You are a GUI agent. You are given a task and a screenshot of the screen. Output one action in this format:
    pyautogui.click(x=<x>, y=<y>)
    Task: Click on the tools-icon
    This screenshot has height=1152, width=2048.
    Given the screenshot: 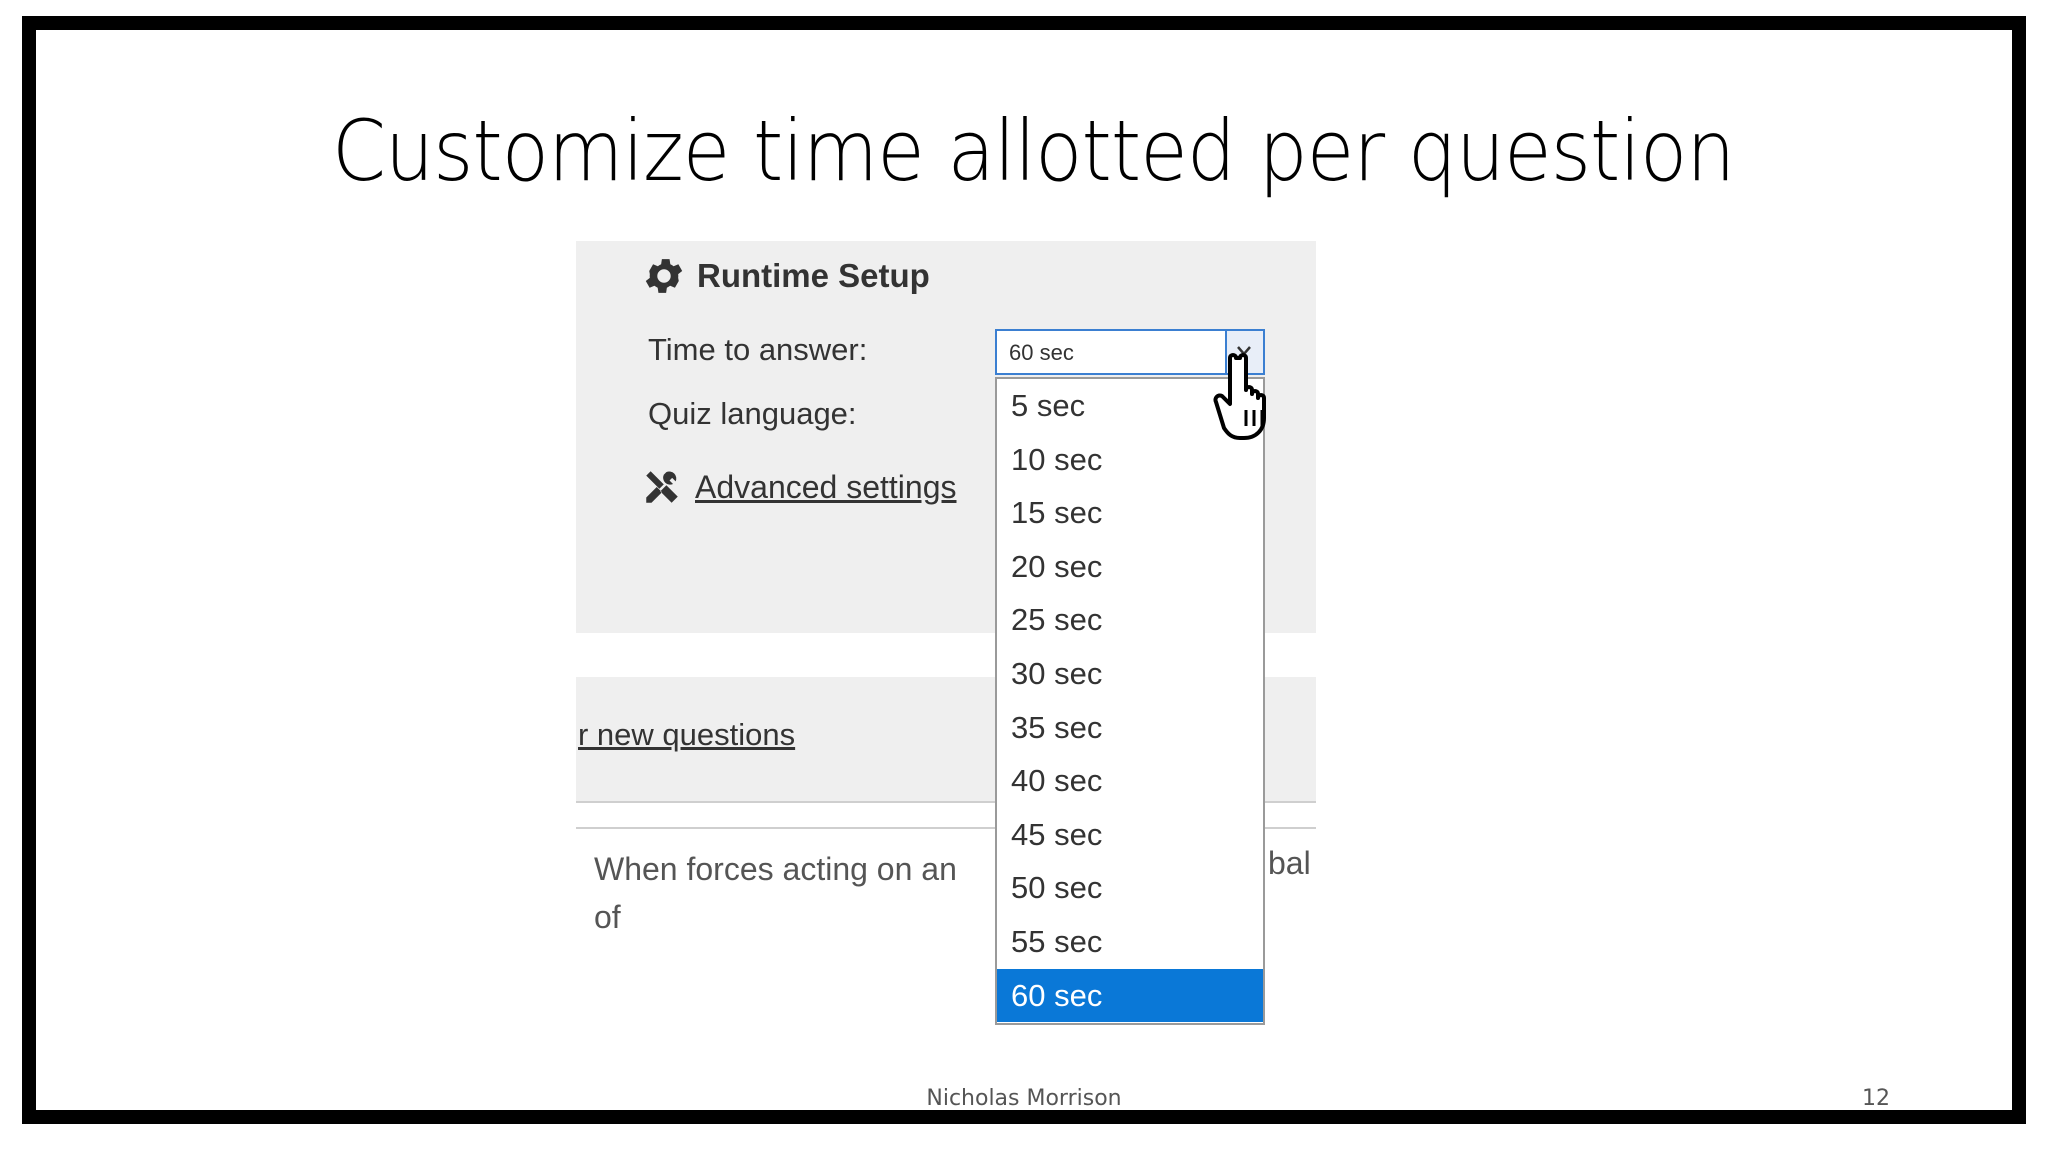 What is the action you would take?
    pyautogui.click(x=662, y=487)
    